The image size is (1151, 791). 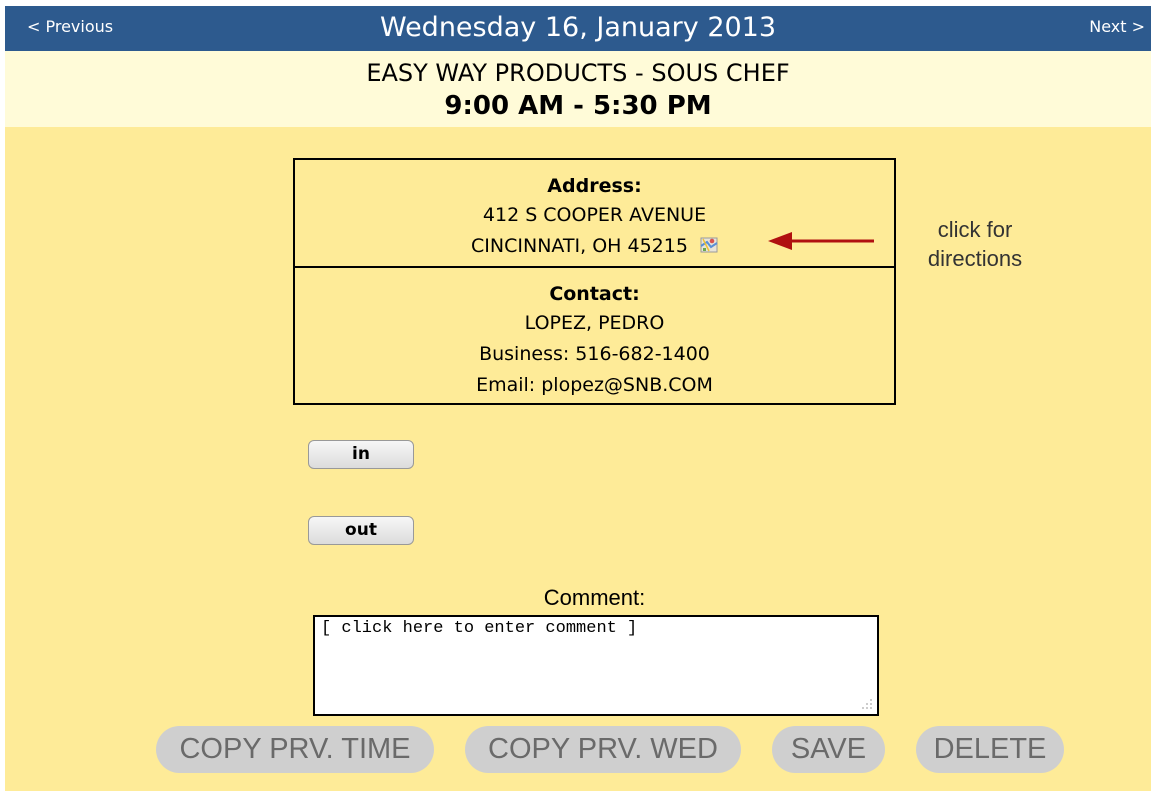 I want to click on contact-name: LOPEZ, PEDRO, so click(x=594, y=323).